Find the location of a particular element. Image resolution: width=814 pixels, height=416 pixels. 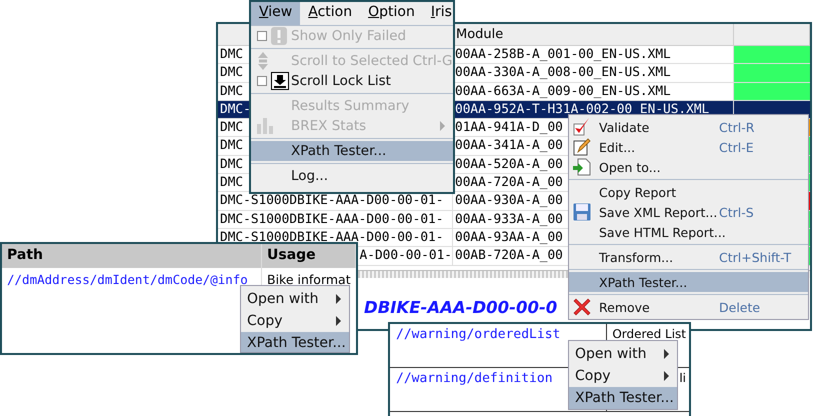

menu-item: Transform... Ctrl+Shift-T is located at coordinates (688, 257).